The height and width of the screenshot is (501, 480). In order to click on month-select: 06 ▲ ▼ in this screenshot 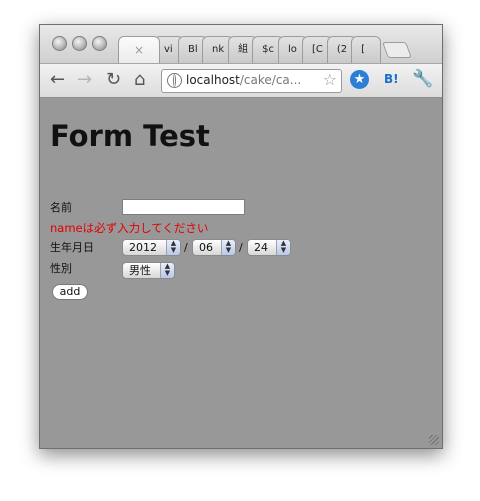, I will do `click(214, 247)`.